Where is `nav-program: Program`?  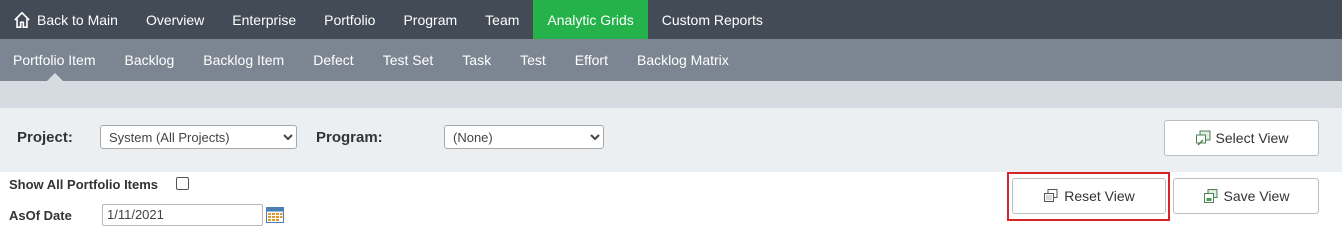
nav-program: Program is located at coordinates (430, 19).